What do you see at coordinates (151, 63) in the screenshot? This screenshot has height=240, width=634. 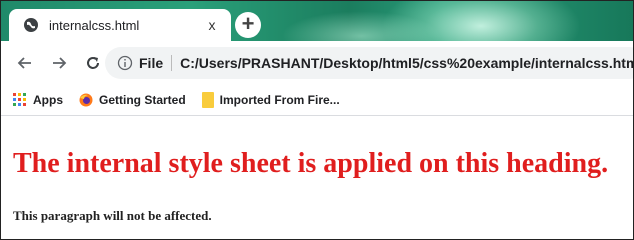 I see `scheme-label: File` at bounding box center [151, 63].